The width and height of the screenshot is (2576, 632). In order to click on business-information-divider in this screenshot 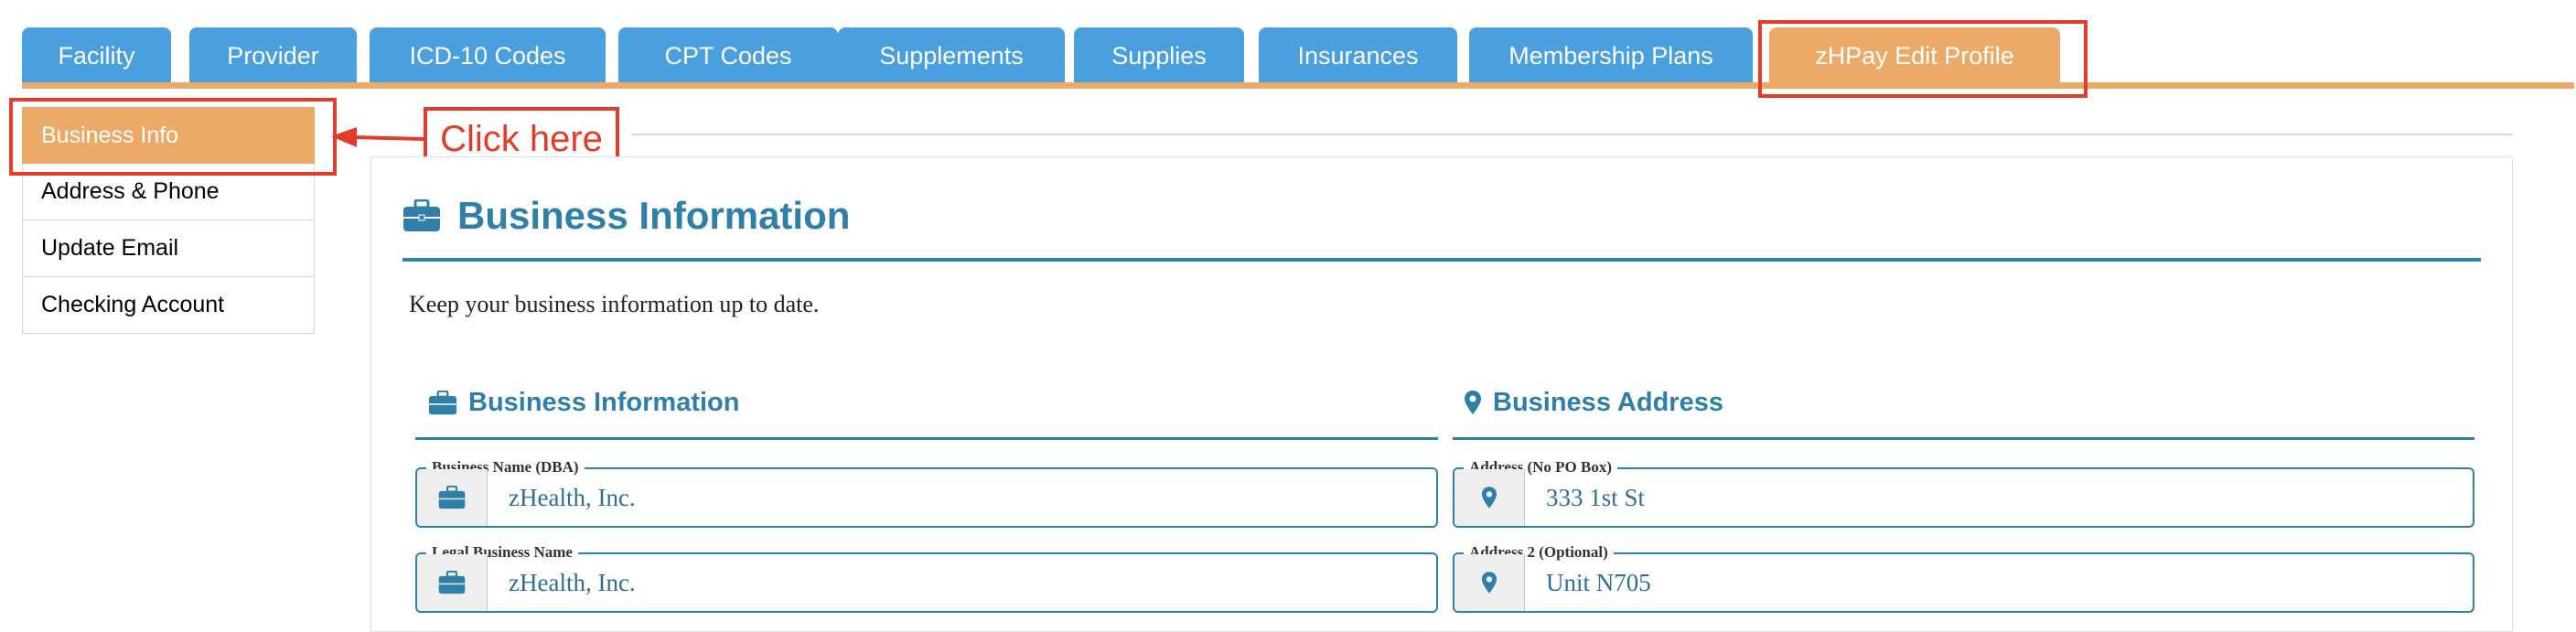, I will do `click(927, 438)`.